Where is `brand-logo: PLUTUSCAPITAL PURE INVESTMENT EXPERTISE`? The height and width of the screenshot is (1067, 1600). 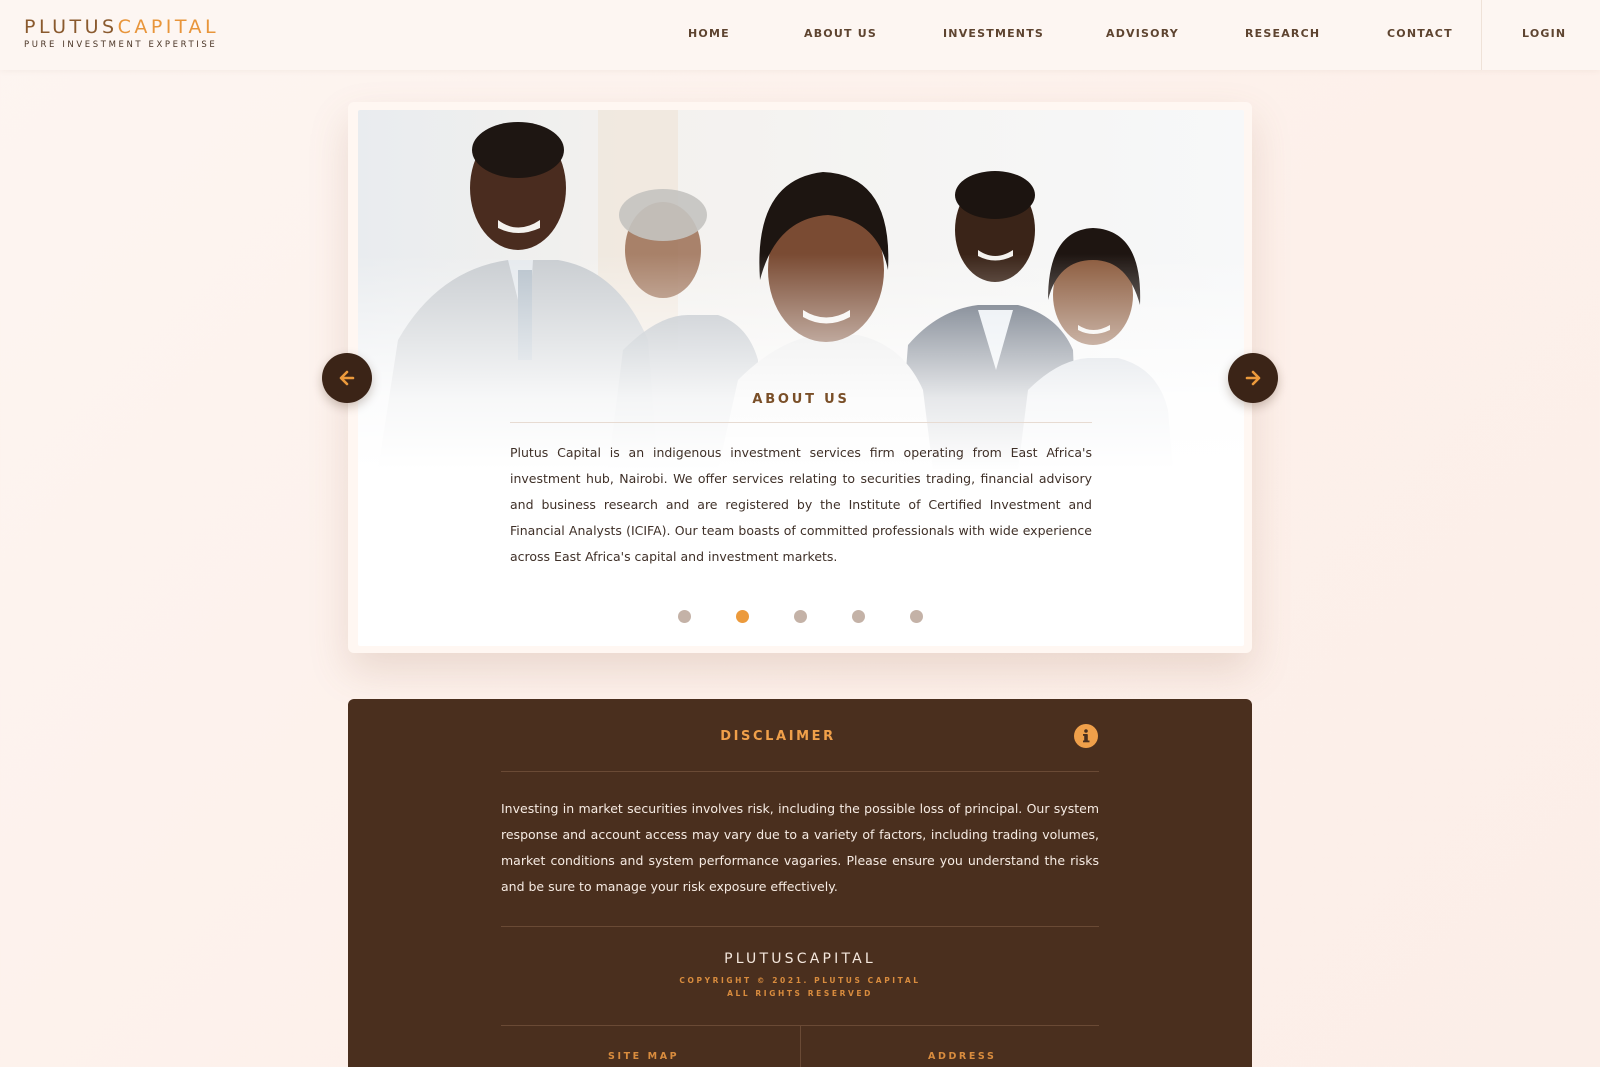
brand-logo: PLUTUSCAPITAL PURE INVESTMENT EXPERTISE is located at coordinates (121, 34).